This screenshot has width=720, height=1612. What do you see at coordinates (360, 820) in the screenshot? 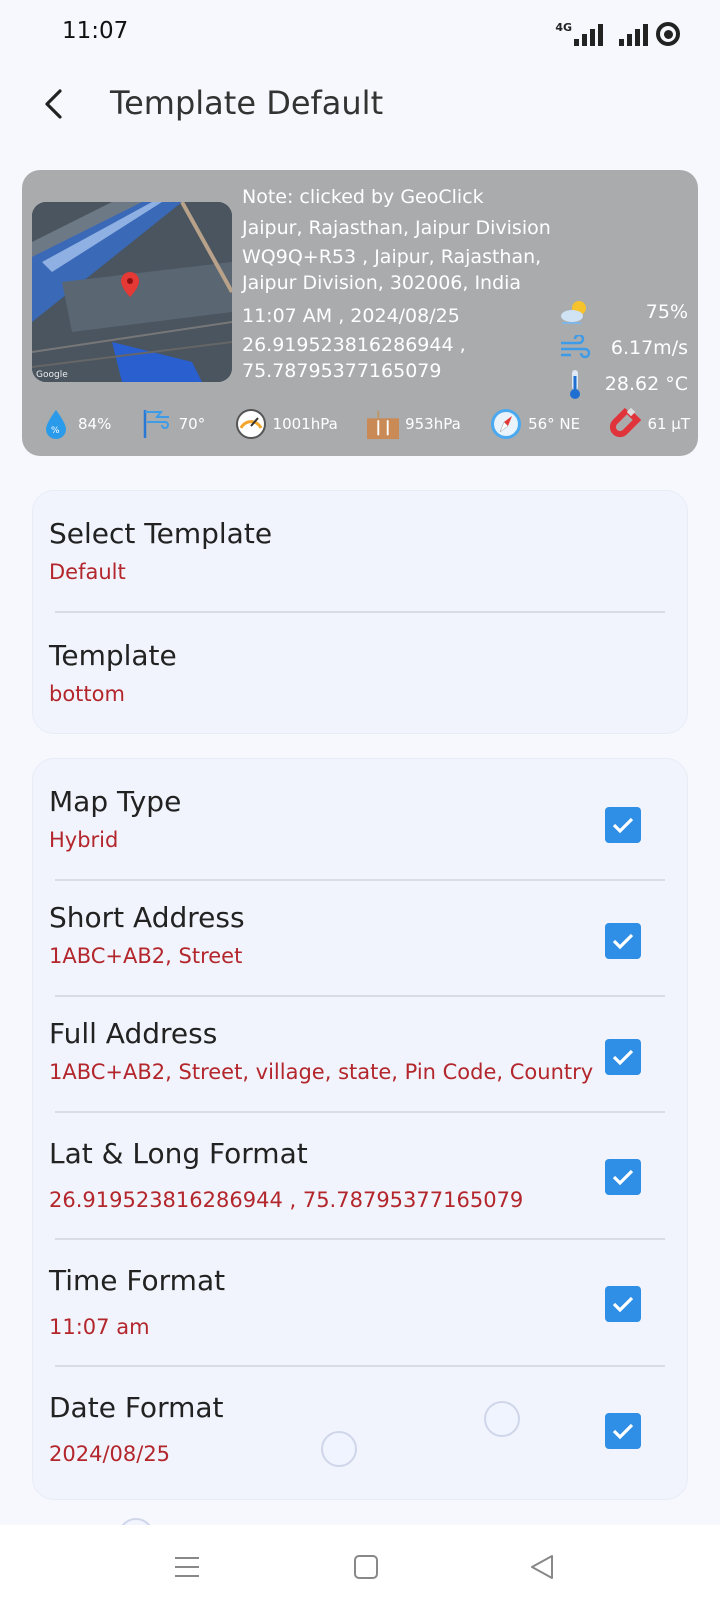
I see `option-row-map-type: Map Type Hybrid` at bounding box center [360, 820].